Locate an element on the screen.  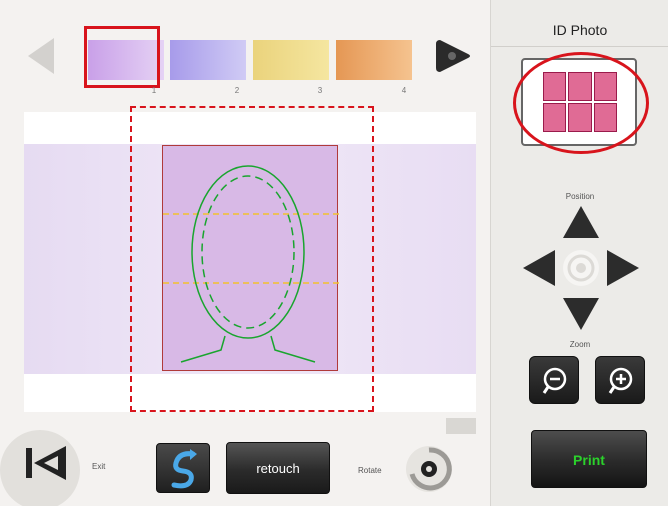
arrow-up-icon is located at coordinates (581, 222).